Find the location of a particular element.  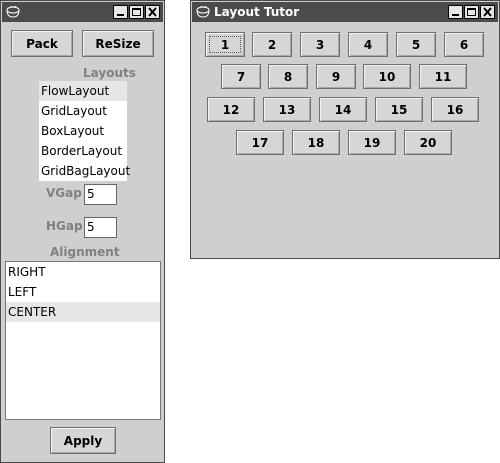

pack-button: Pack is located at coordinates (42, 43).